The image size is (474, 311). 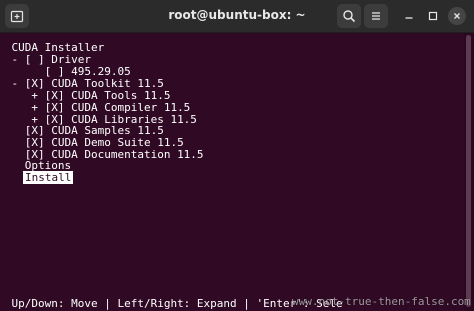 I want to click on close-button, so click(x=457, y=16).